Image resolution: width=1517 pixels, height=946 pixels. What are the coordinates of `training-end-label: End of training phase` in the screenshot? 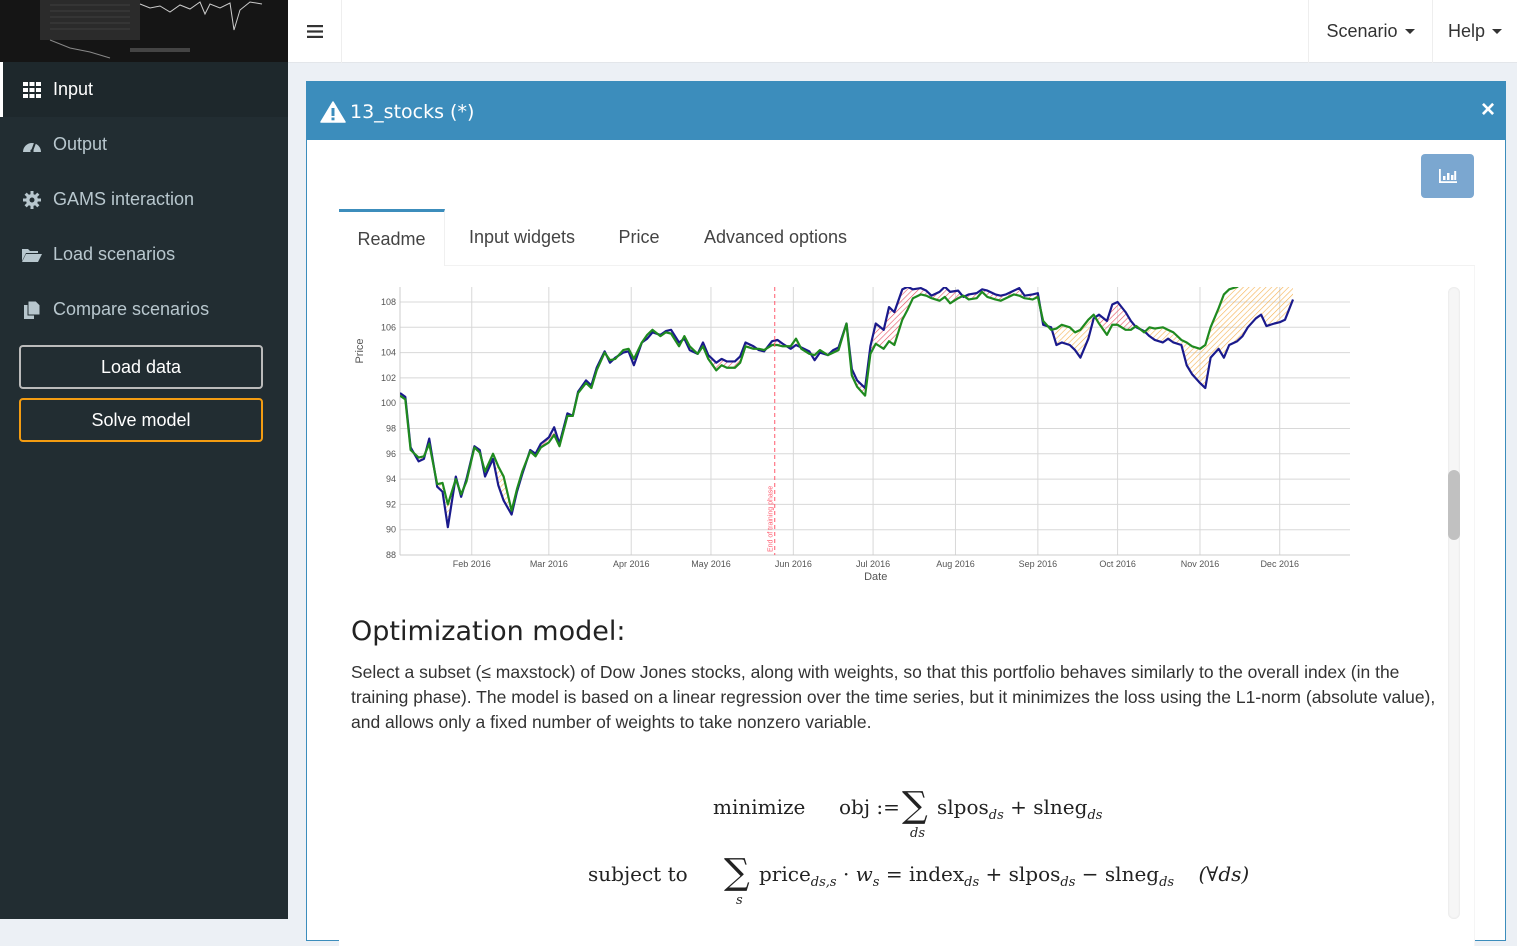 It's located at (771, 519).